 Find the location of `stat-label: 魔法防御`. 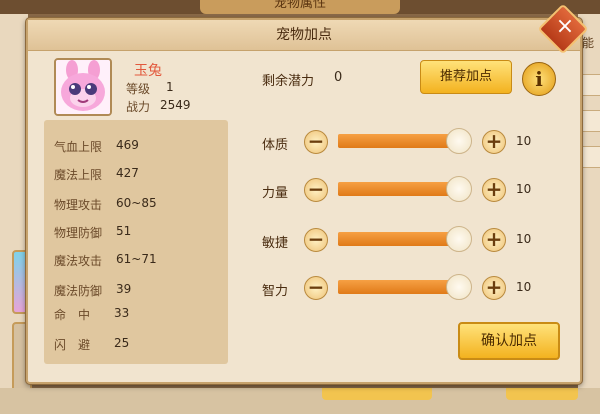

stat-label: 魔法防御 is located at coordinates (78, 291).